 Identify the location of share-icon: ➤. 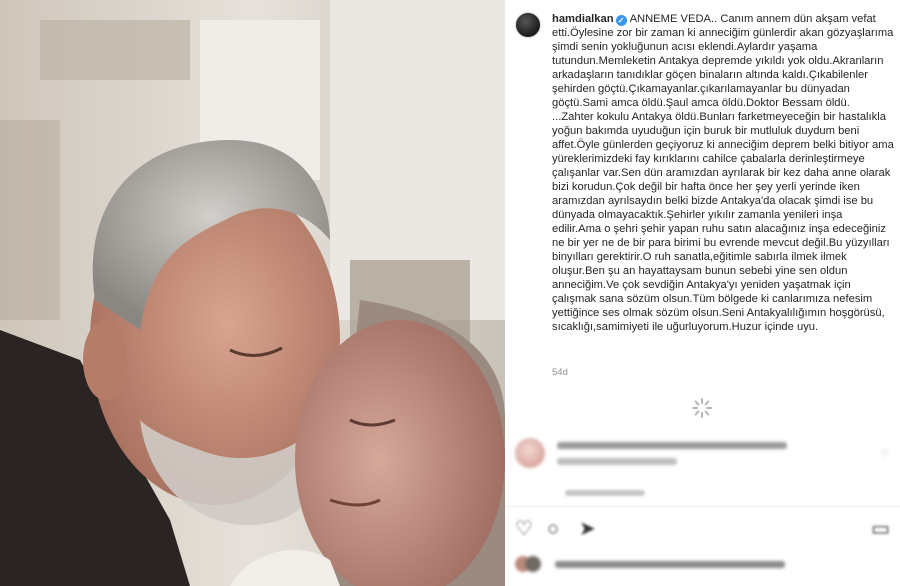
(587, 529).